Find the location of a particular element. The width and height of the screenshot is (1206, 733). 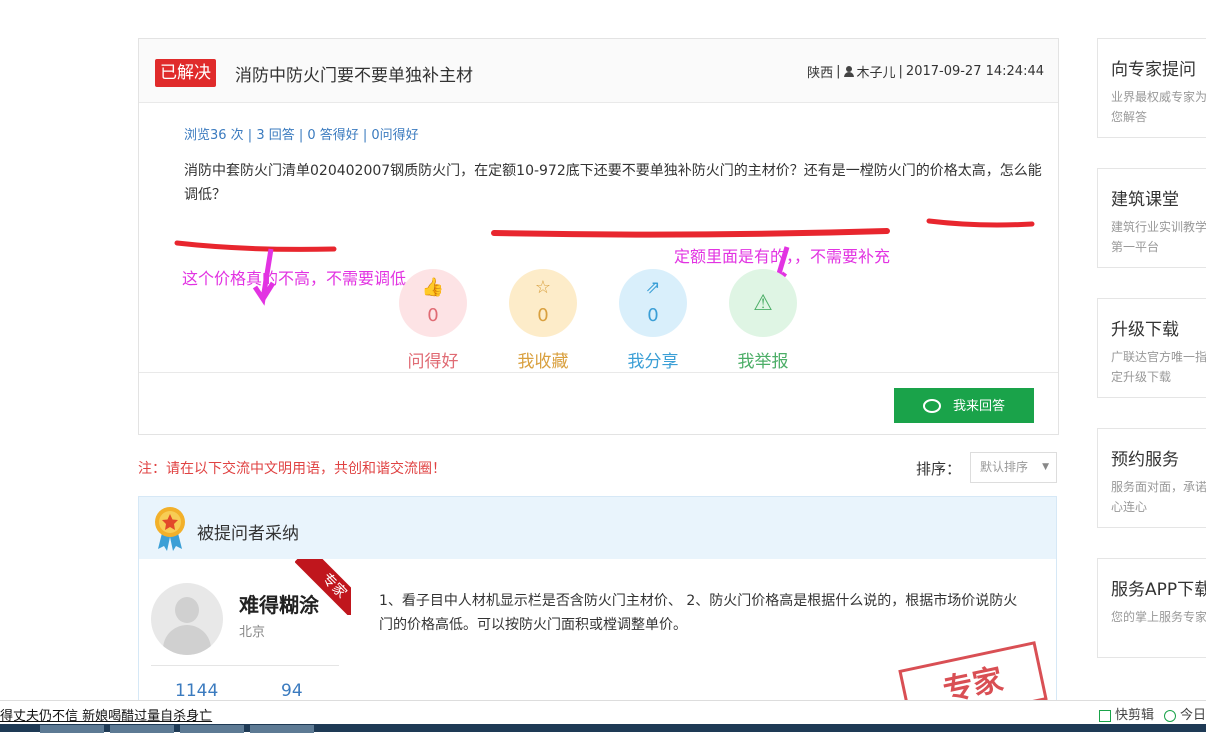

avatar is located at coordinates (187, 619).